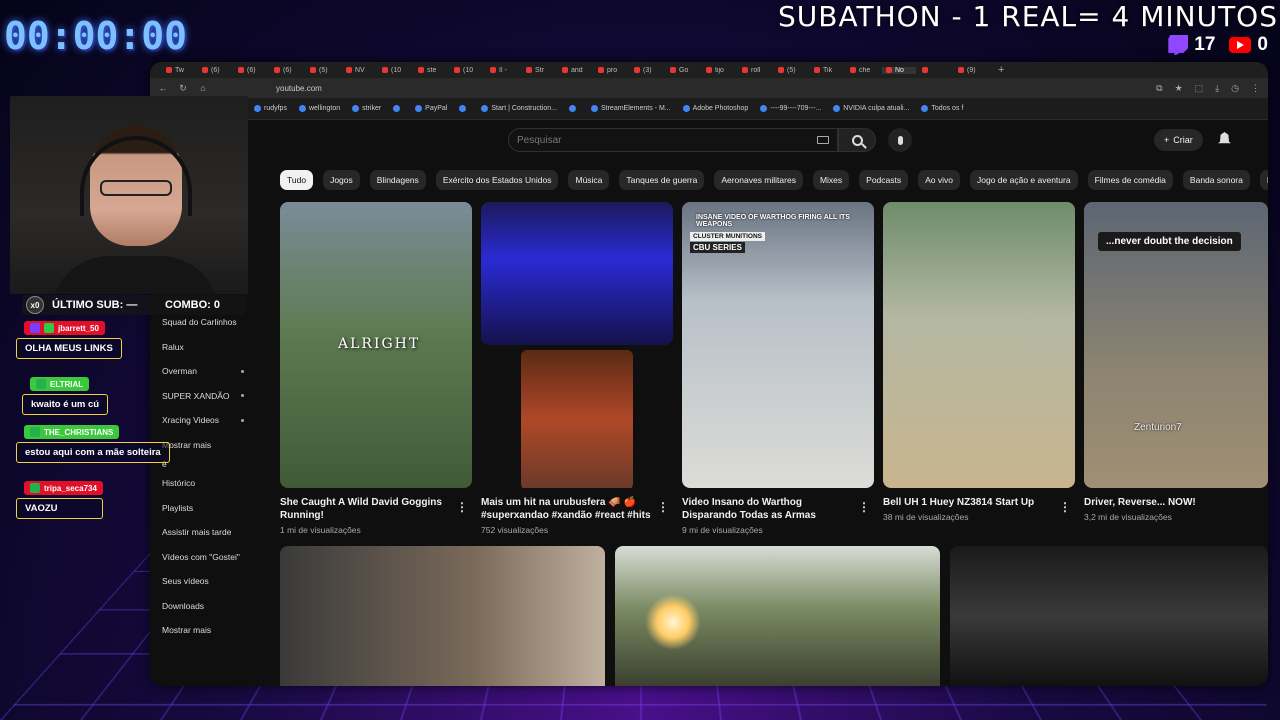 The height and width of the screenshot is (720, 1280). What do you see at coordinates (376, 509) in the screenshot?
I see `video-title: She Caught A Wild David Goggins Running!` at bounding box center [376, 509].